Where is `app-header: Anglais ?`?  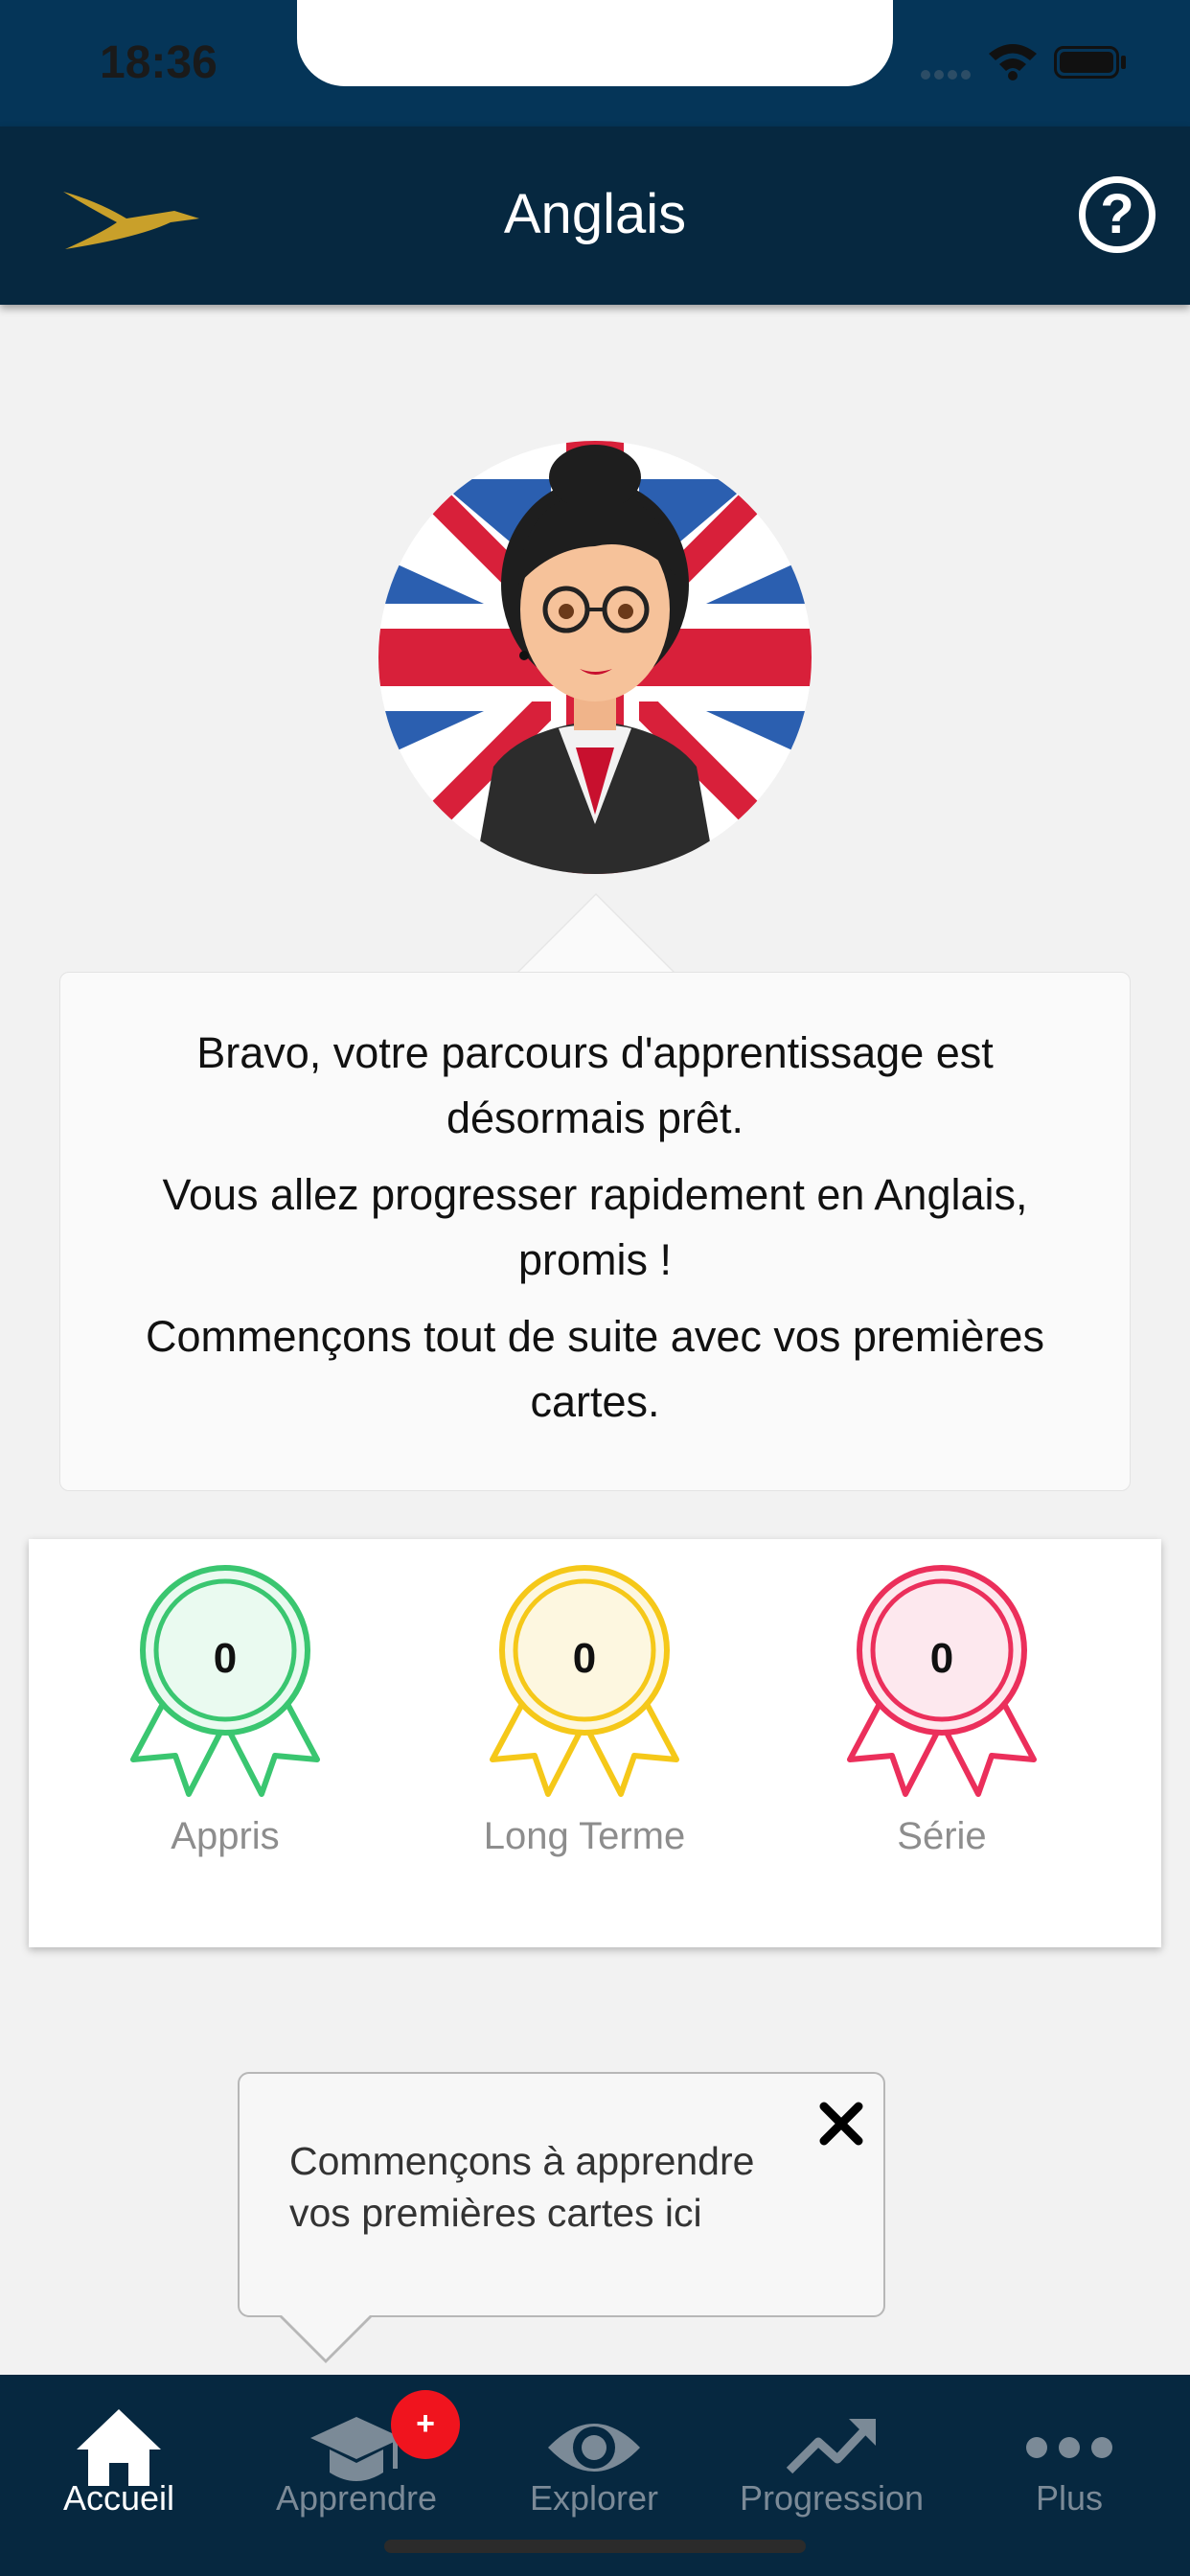
app-header: Anglais ? is located at coordinates (595, 216).